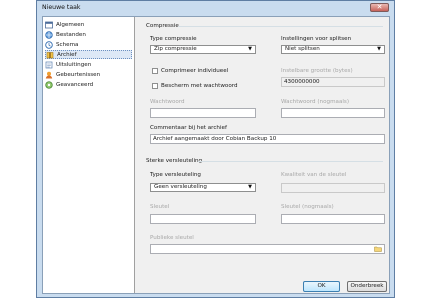 The image size is (435, 300). Describe the element at coordinates (70, 24) in the screenshot. I see `sidebar-item-label: Algemeen` at that location.